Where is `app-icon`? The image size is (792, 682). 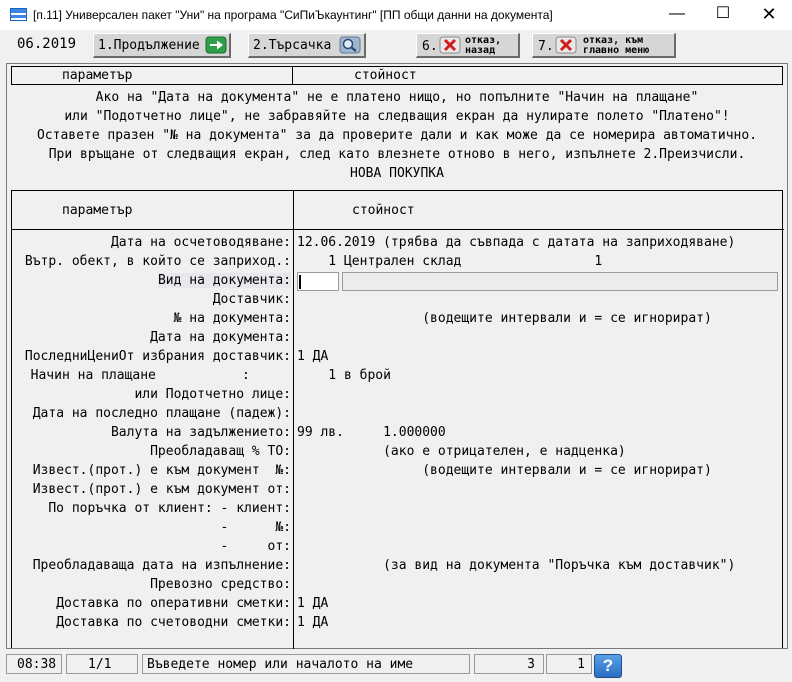 app-icon is located at coordinates (18, 14).